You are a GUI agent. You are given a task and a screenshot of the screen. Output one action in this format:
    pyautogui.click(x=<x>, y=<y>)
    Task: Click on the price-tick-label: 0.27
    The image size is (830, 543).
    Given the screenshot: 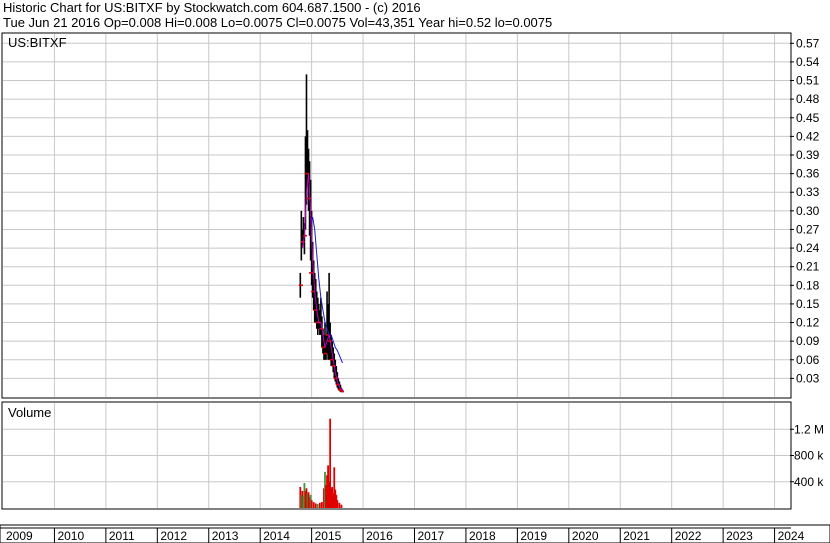 What is the action you would take?
    pyautogui.click(x=808, y=229)
    